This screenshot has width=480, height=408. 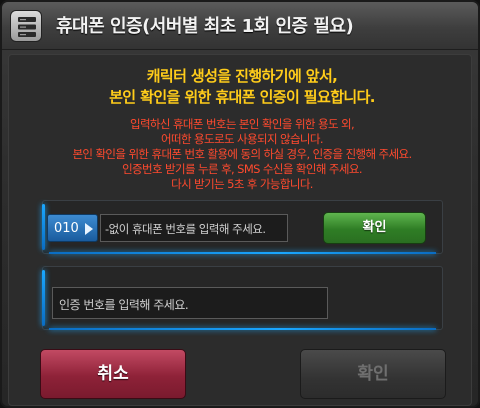 What do you see at coordinates (242, 184) in the screenshot?
I see `notice-line: 다시 받기는 5초 후 가능합니다.` at bounding box center [242, 184].